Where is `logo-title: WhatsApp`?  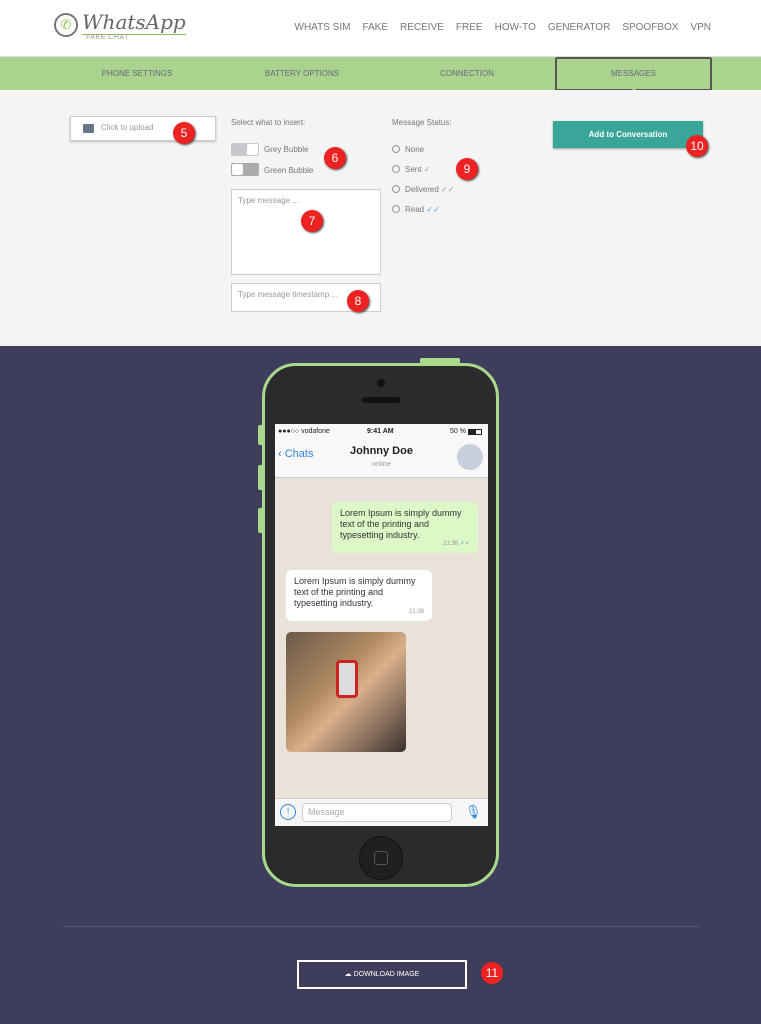
logo-title: WhatsApp is located at coordinates (134, 22).